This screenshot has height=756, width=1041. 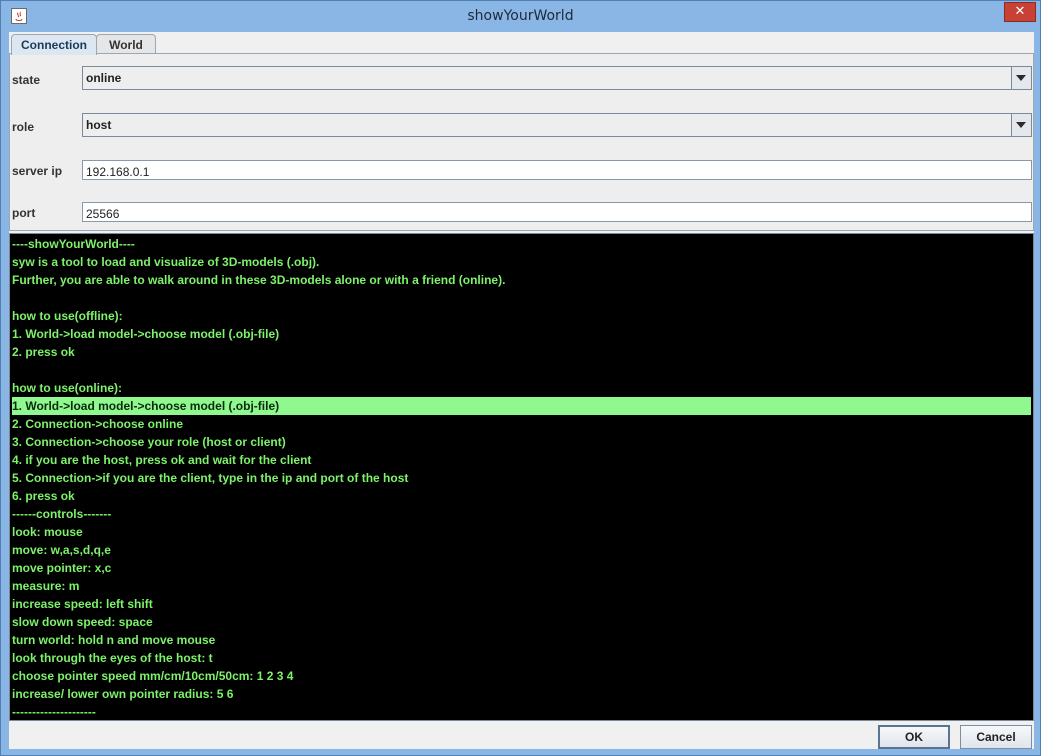 I want to click on port-field, so click(x=557, y=212).